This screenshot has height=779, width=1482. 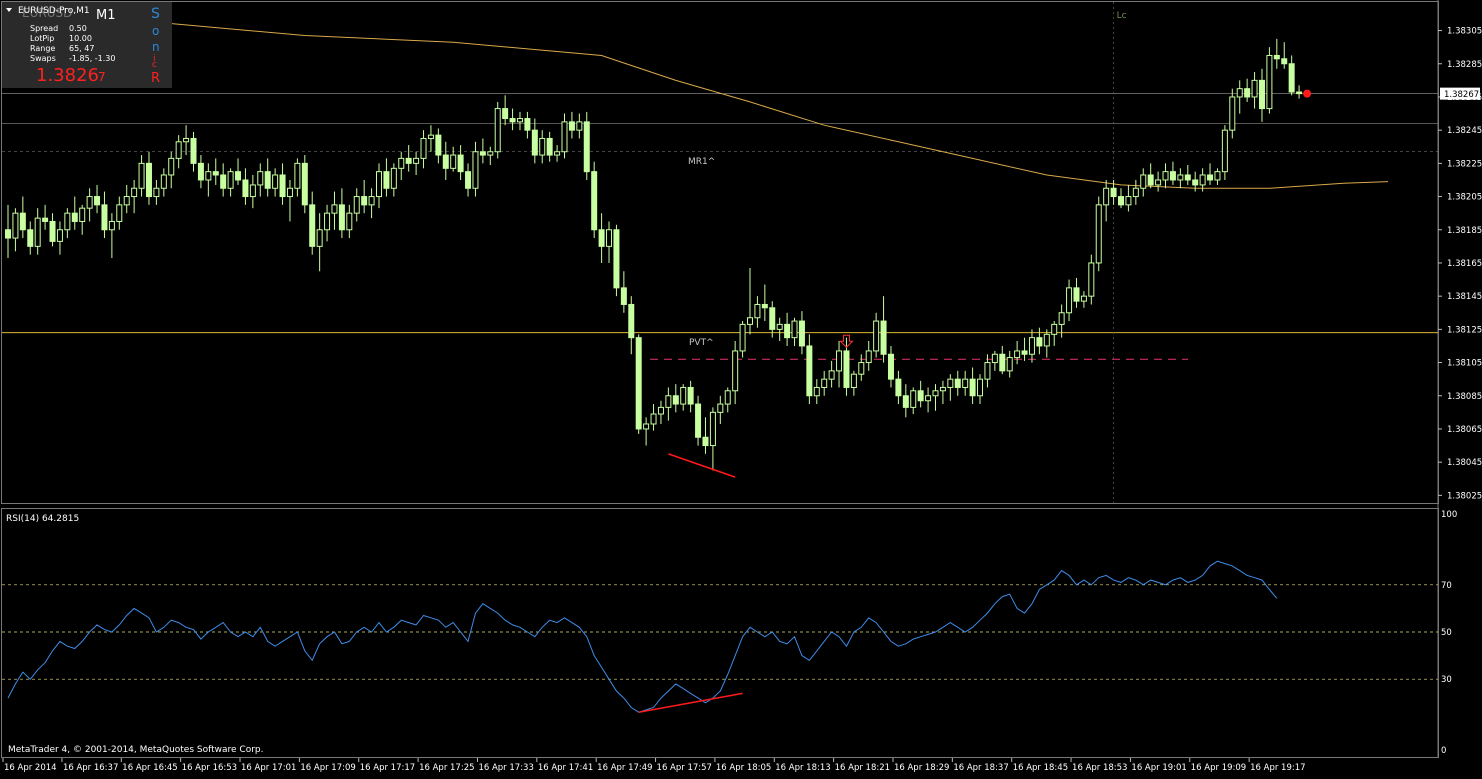 I want to click on current-price-label: 1.38267, so click(x=1461, y=95).